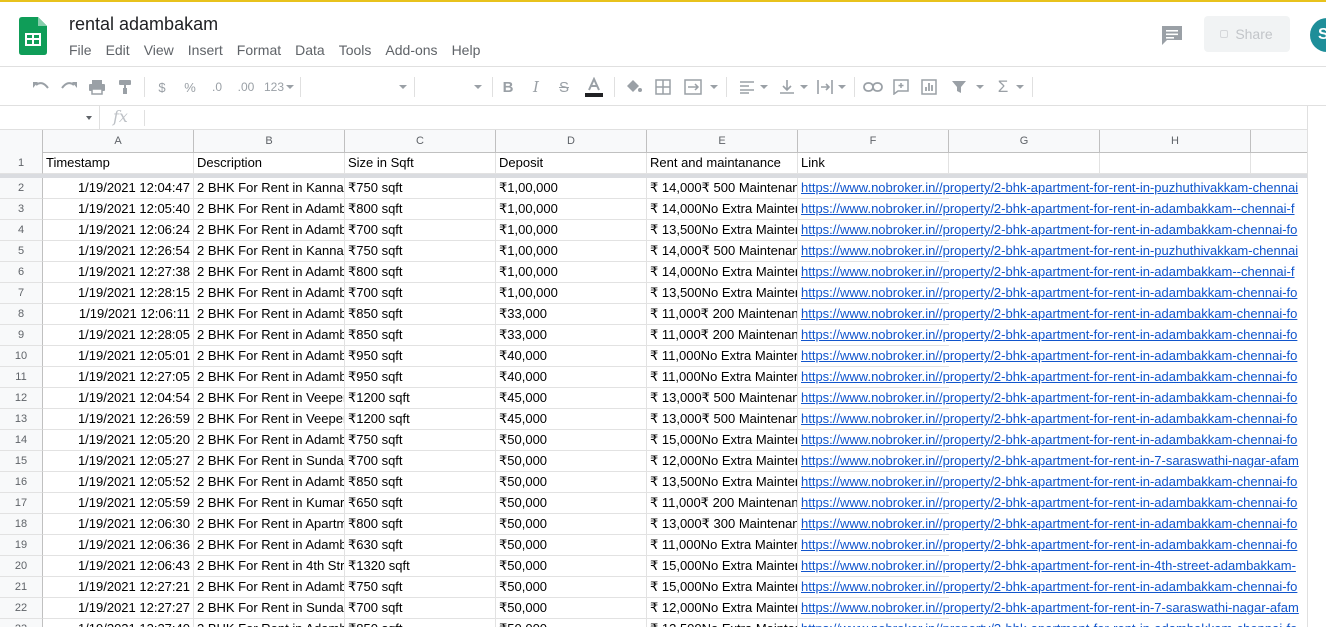 Image resolution: width=1326 pixels, height=627 pixels. I want to click on menu-data: Data, so click(310, 50).